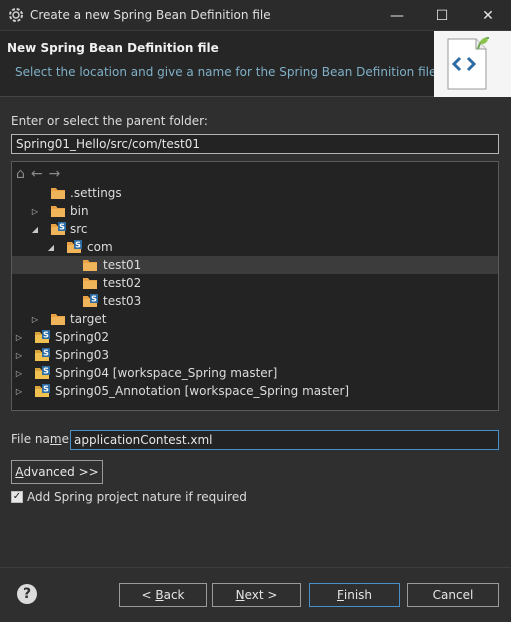  What do you see at coordinates (468, 63) in the screenshot?
I see `xml-file-icon` at bounding box center [468, 63].